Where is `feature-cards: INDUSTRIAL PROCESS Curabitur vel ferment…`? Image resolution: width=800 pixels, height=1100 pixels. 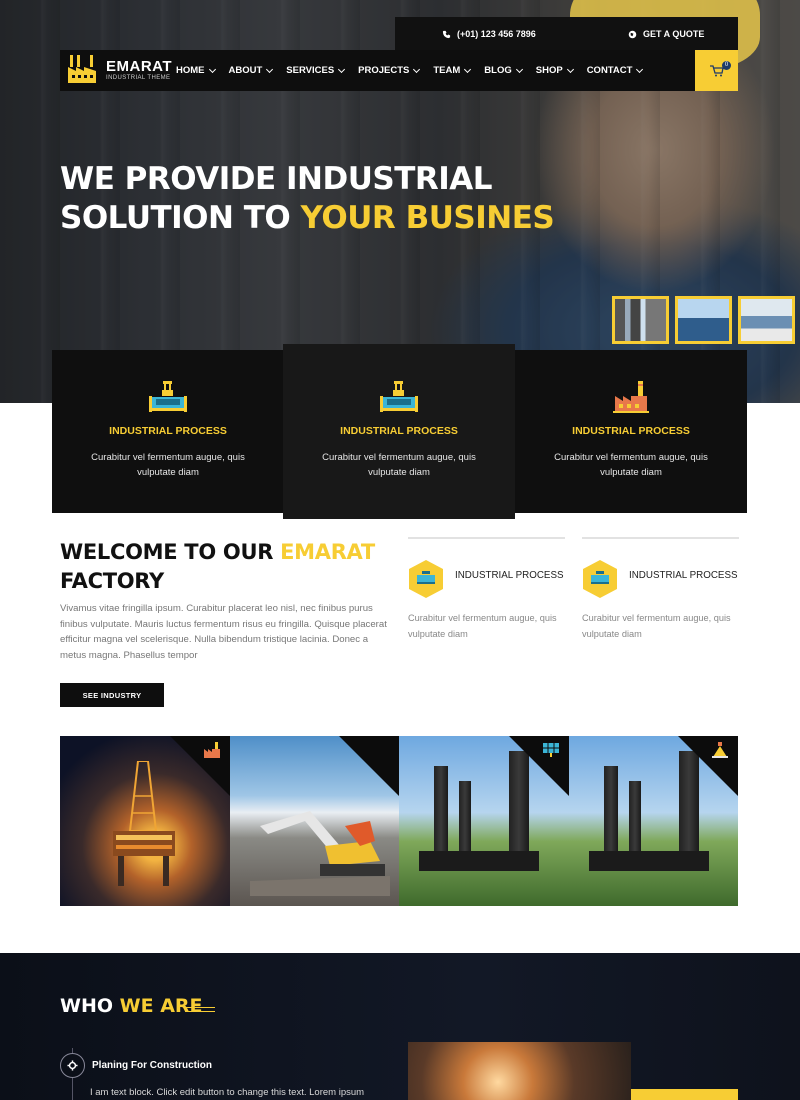
feature-cards: INDUSTRIAL PROCESS Curabitur vel ferment… is located at coordinates (399, 431).